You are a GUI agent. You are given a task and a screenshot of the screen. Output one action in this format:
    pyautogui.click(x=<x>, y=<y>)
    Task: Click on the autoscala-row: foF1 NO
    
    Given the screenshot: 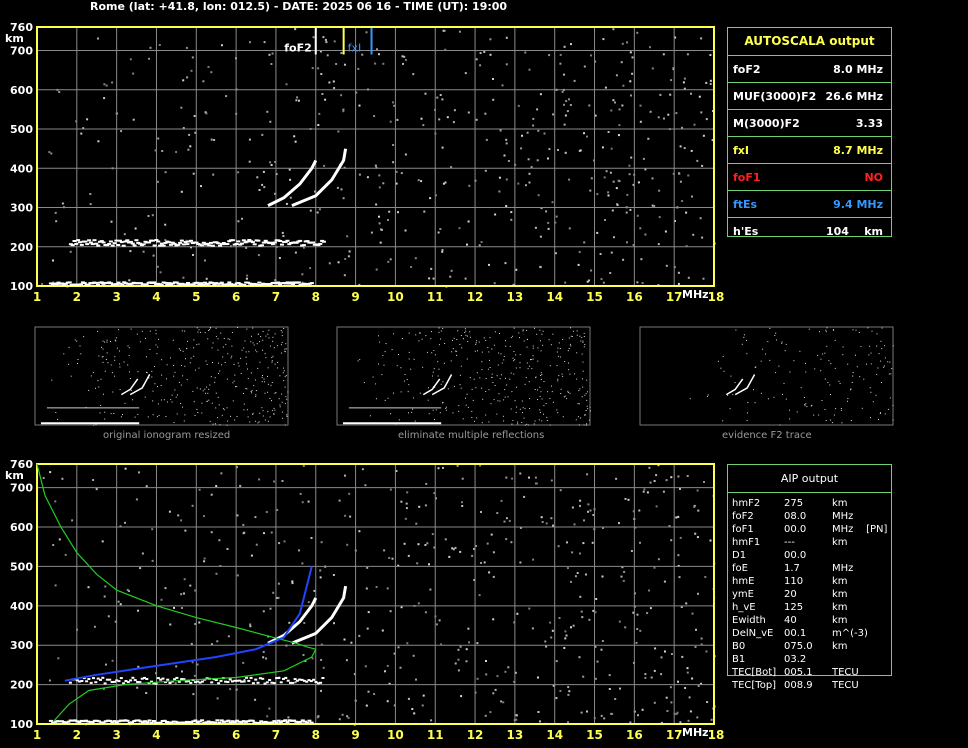 What is the action you would take?
    pyautogui.click(x=809, y=177)
    